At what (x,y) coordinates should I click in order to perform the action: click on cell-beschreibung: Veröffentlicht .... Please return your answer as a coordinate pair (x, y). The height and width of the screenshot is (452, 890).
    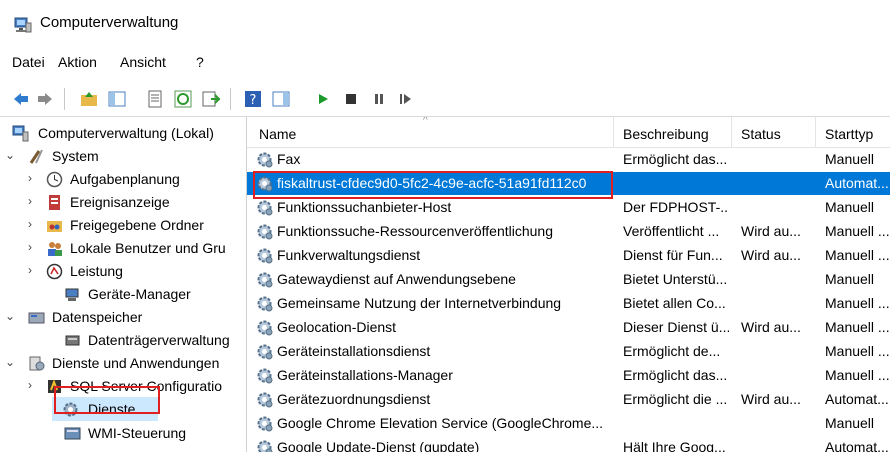
    Looking at the image, I should click on (671, 231).